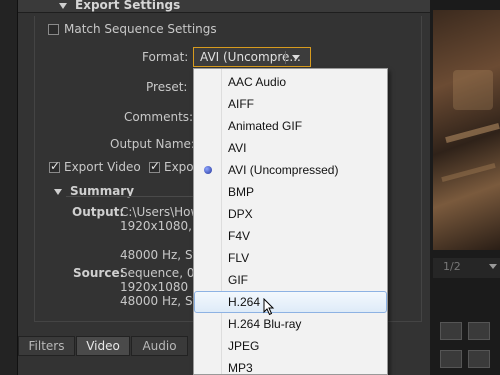 Image resolution: width=500 pixels, height=375 pixels. I want to click on preset-label: Preset:, so click(167, 87).